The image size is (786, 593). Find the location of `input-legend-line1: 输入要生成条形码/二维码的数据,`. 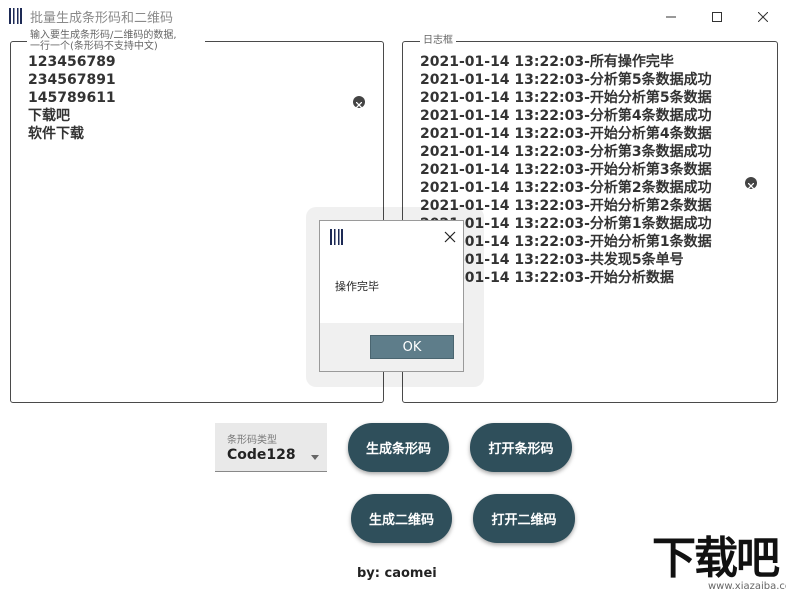

input-legend-line1: 输入要生成条形码/二维码的数据, is located at coordinates (103, 35).